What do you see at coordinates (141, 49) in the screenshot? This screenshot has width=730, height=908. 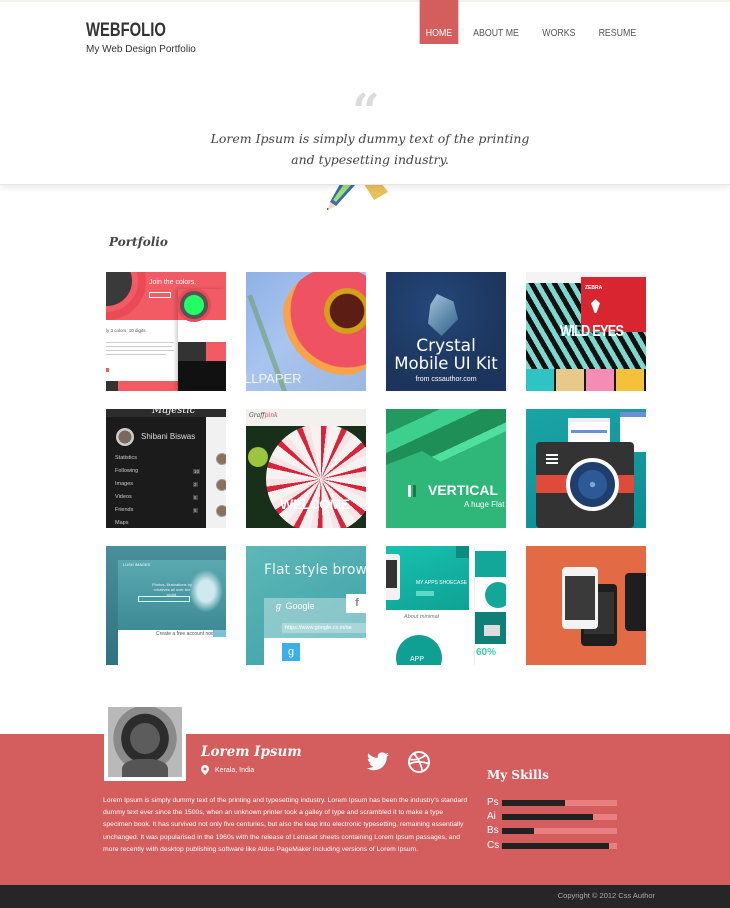 I see `logo-subtitle: My Web Design Portfolio` at bounding box center [141, 49].